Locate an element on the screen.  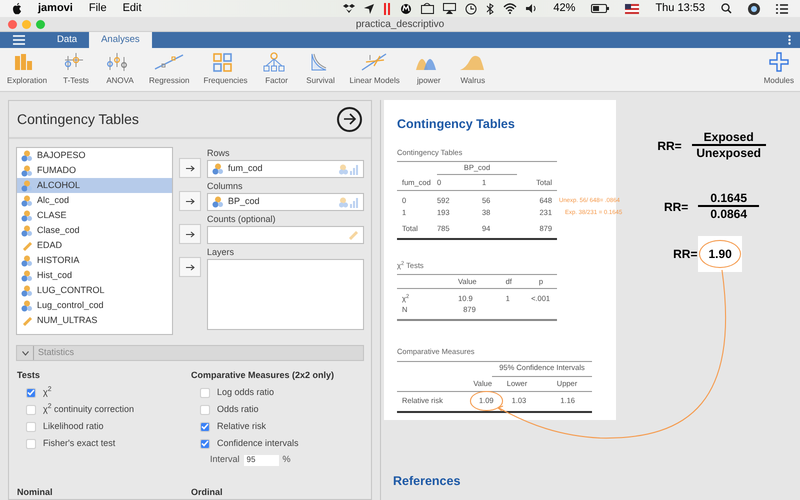
ribbon-button: jpower is located at coordinates (428, 70).